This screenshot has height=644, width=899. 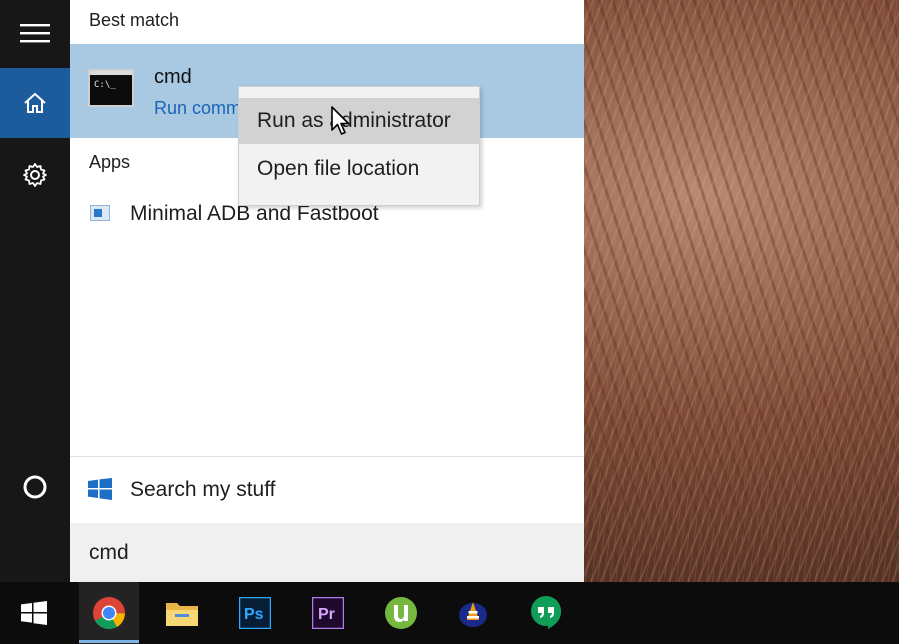 I want to click on best-match-heading: Best match, so click(x=134, y=20).